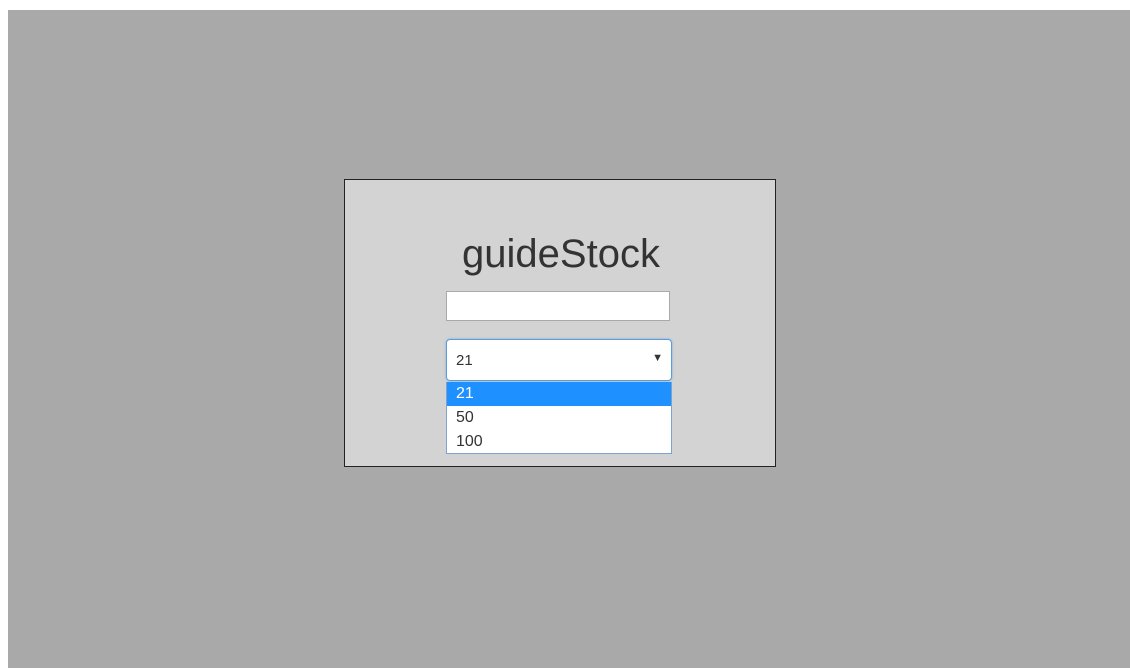 Image resolution: width=1130 pixels, height=668 pixels. Describe the element at coordinates (558, 306) in the screenshot. I see `search-input` at that location.